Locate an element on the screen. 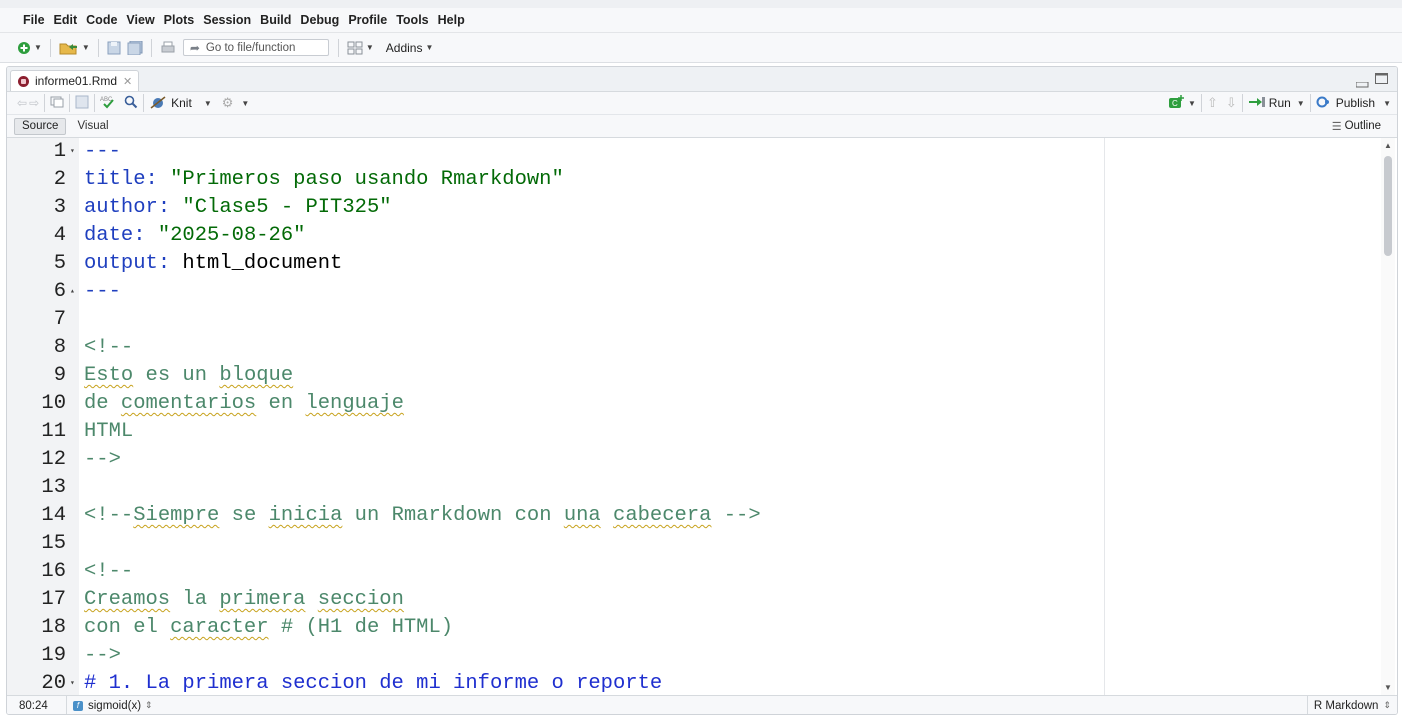  code-token: html_document is located at coordinates (262, 263).